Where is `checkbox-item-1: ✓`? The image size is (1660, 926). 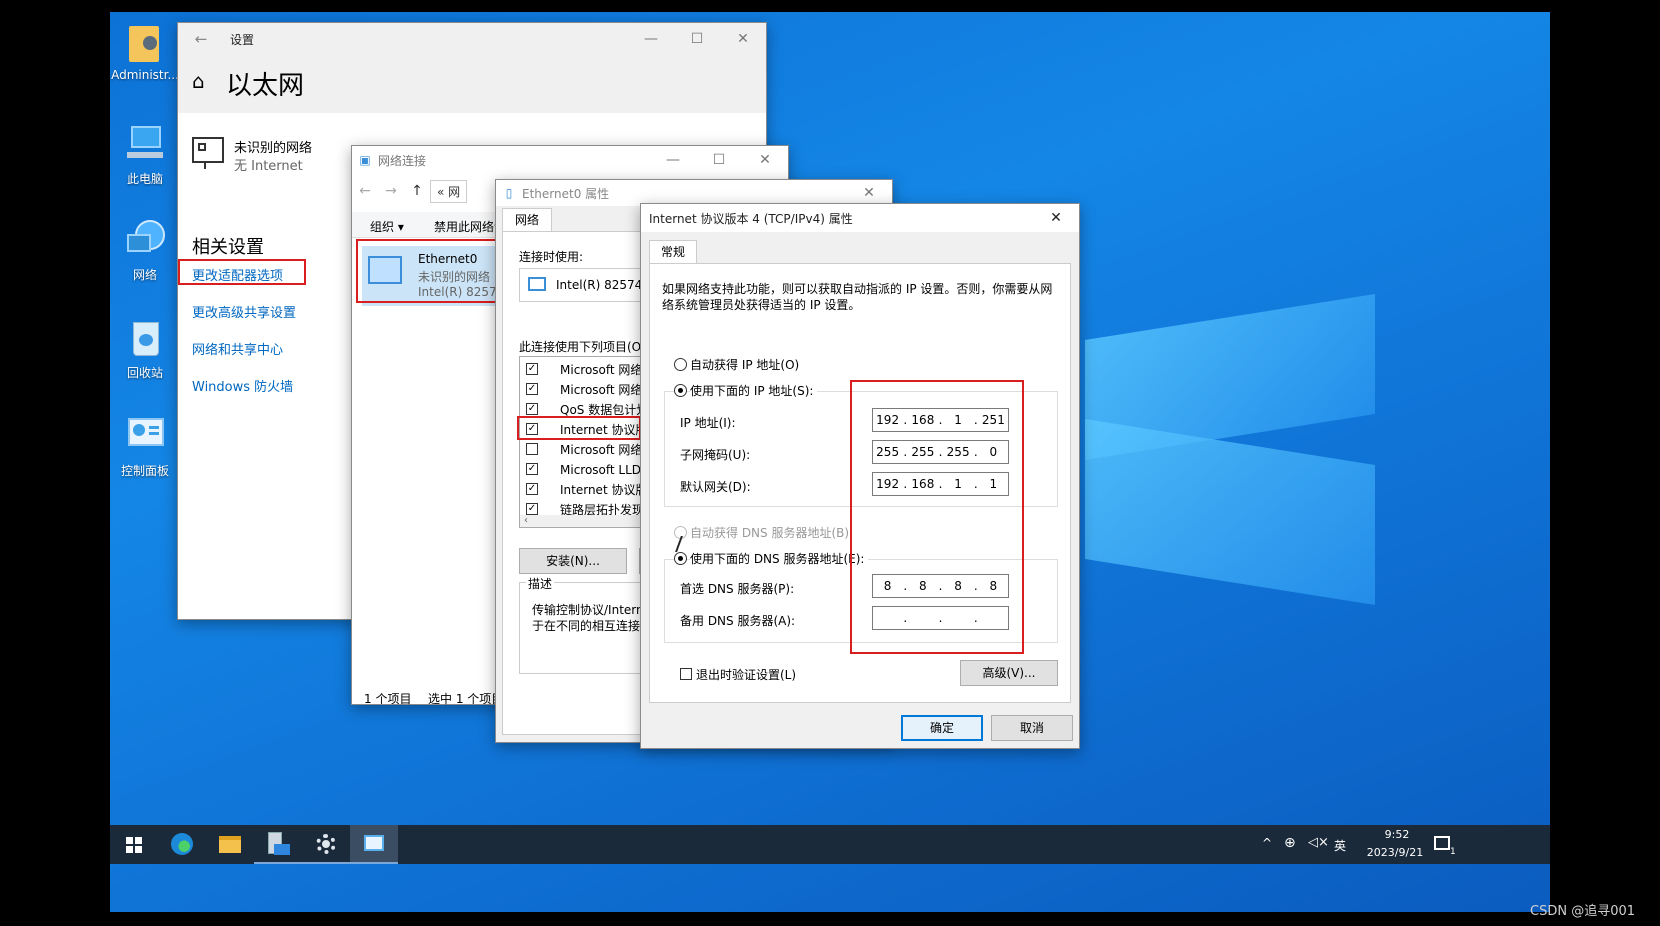 checkbox-item-1: ✓ is located at coordinates (532, 369).